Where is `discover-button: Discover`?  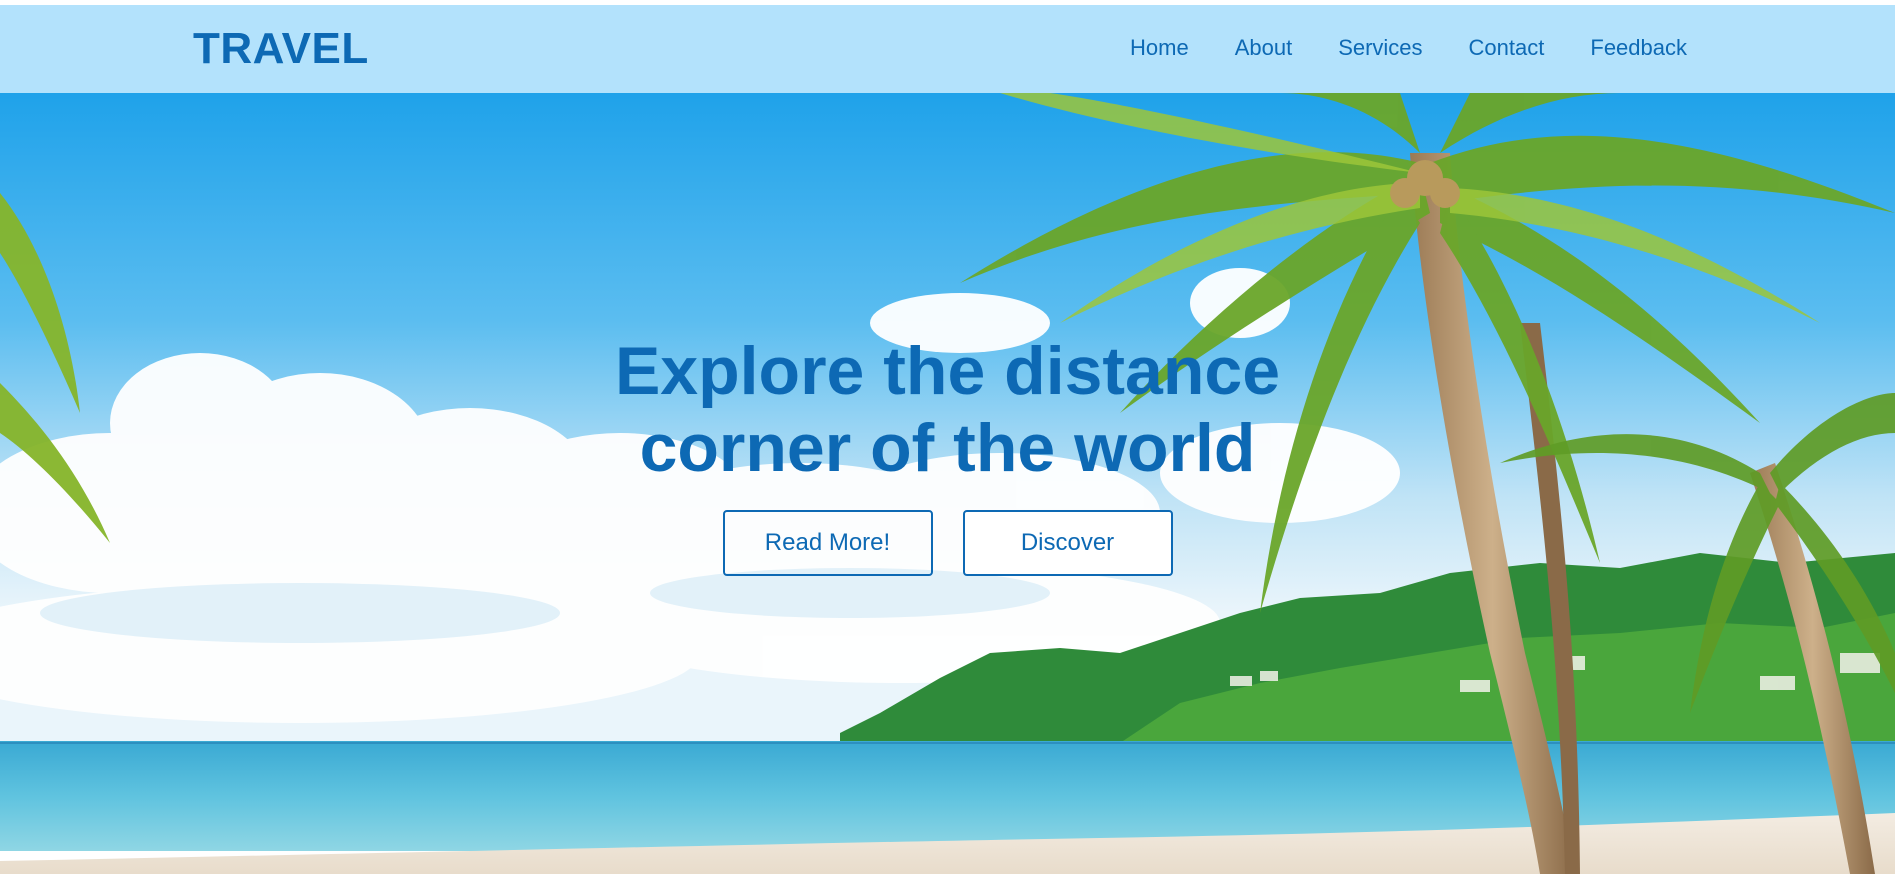
discover-button: Discover is located at coordinates (1067, 543).